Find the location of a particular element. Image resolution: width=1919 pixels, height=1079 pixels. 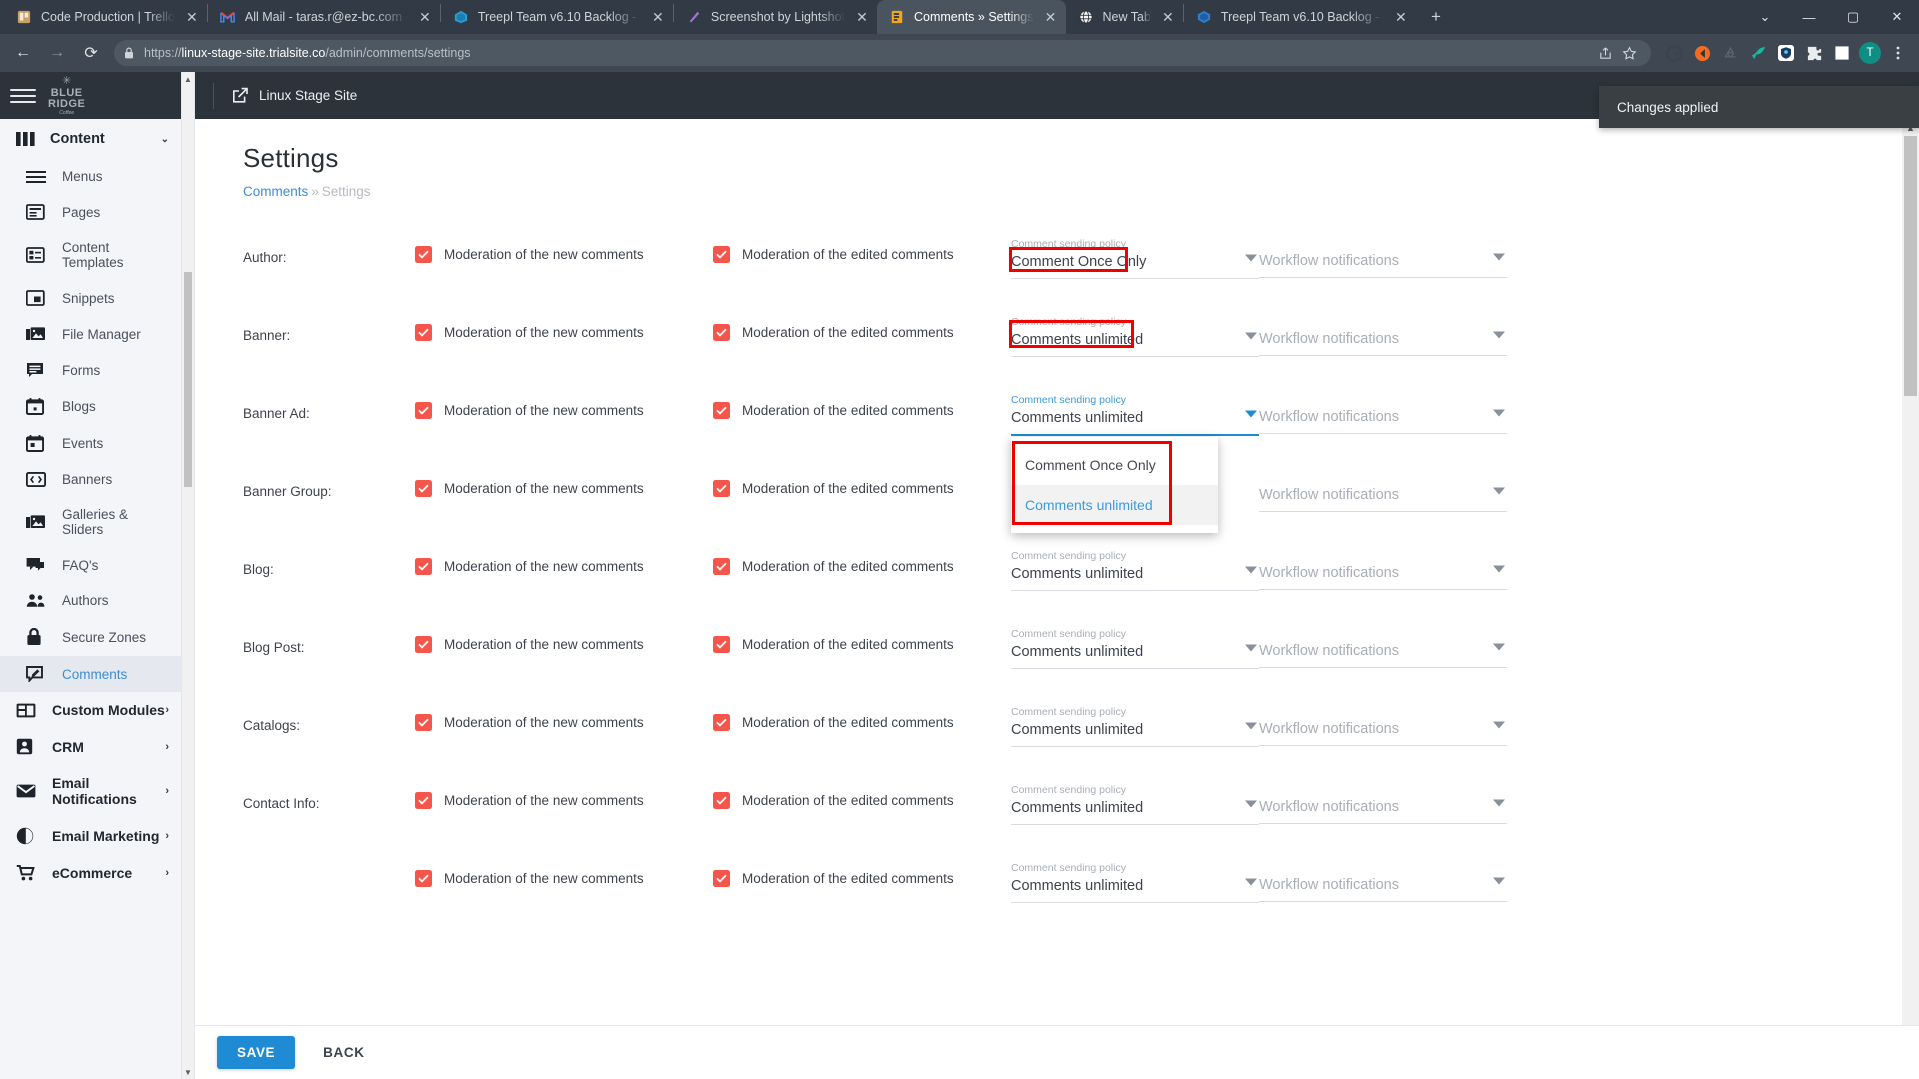

browser-tab: All Mail - taras.r@ez-bc.com - E… ✕ is located at coordinates (324, 17).